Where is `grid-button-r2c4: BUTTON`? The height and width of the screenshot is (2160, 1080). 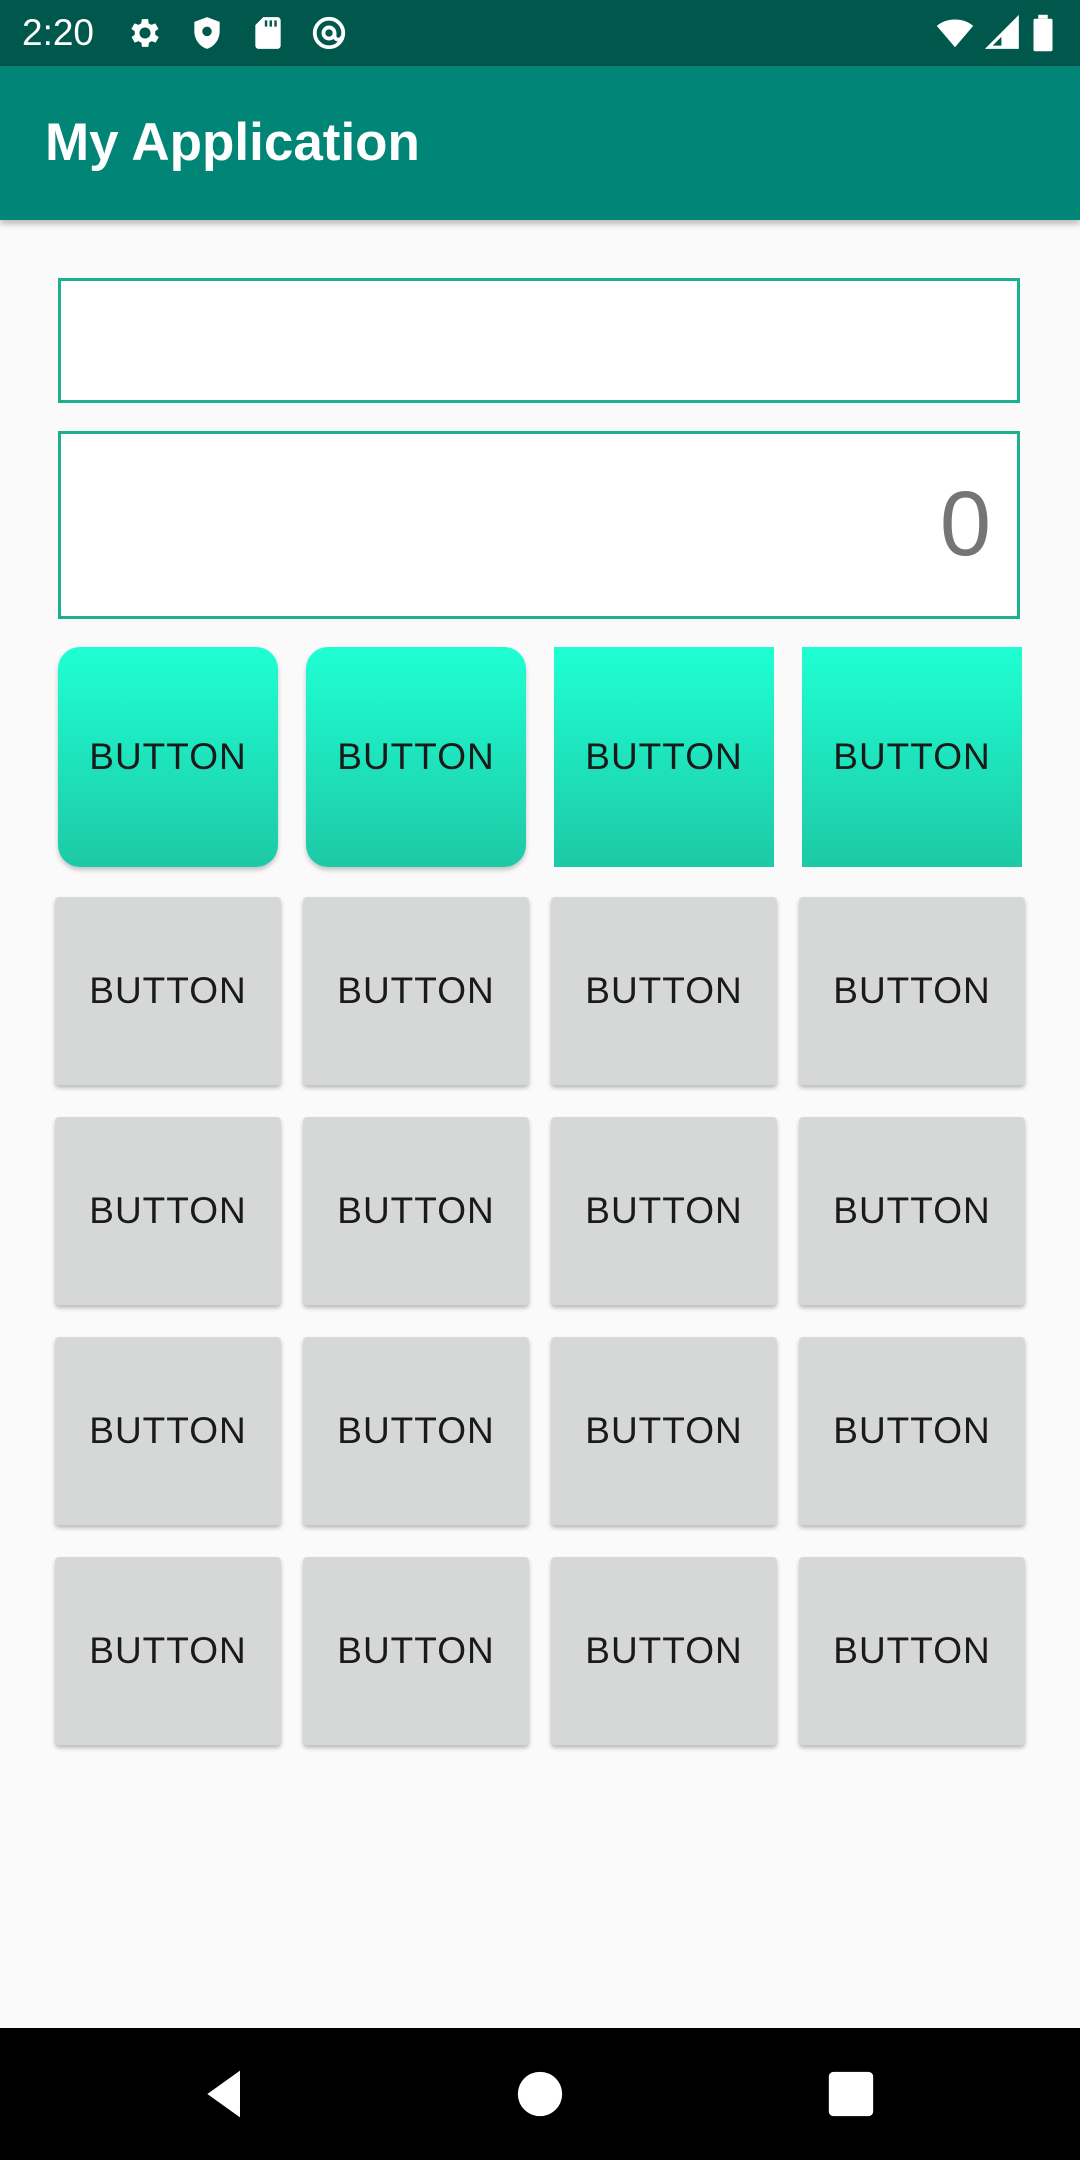
grid-button-r2c4: BUTTON is located at coordinates (912, 1211).